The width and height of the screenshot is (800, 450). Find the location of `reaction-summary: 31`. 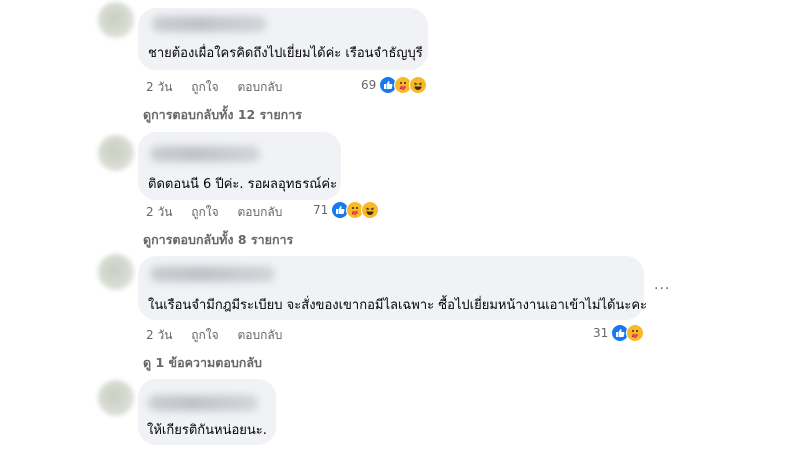

reaction-summary: 31 is located at coordinates (619, 333).